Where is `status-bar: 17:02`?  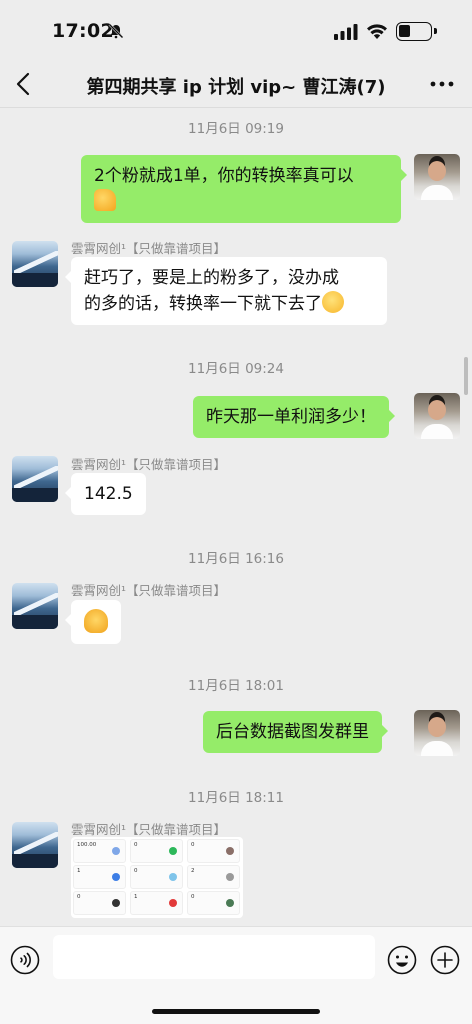 status-bar: 17:02 is located at coordinates (236, 31).